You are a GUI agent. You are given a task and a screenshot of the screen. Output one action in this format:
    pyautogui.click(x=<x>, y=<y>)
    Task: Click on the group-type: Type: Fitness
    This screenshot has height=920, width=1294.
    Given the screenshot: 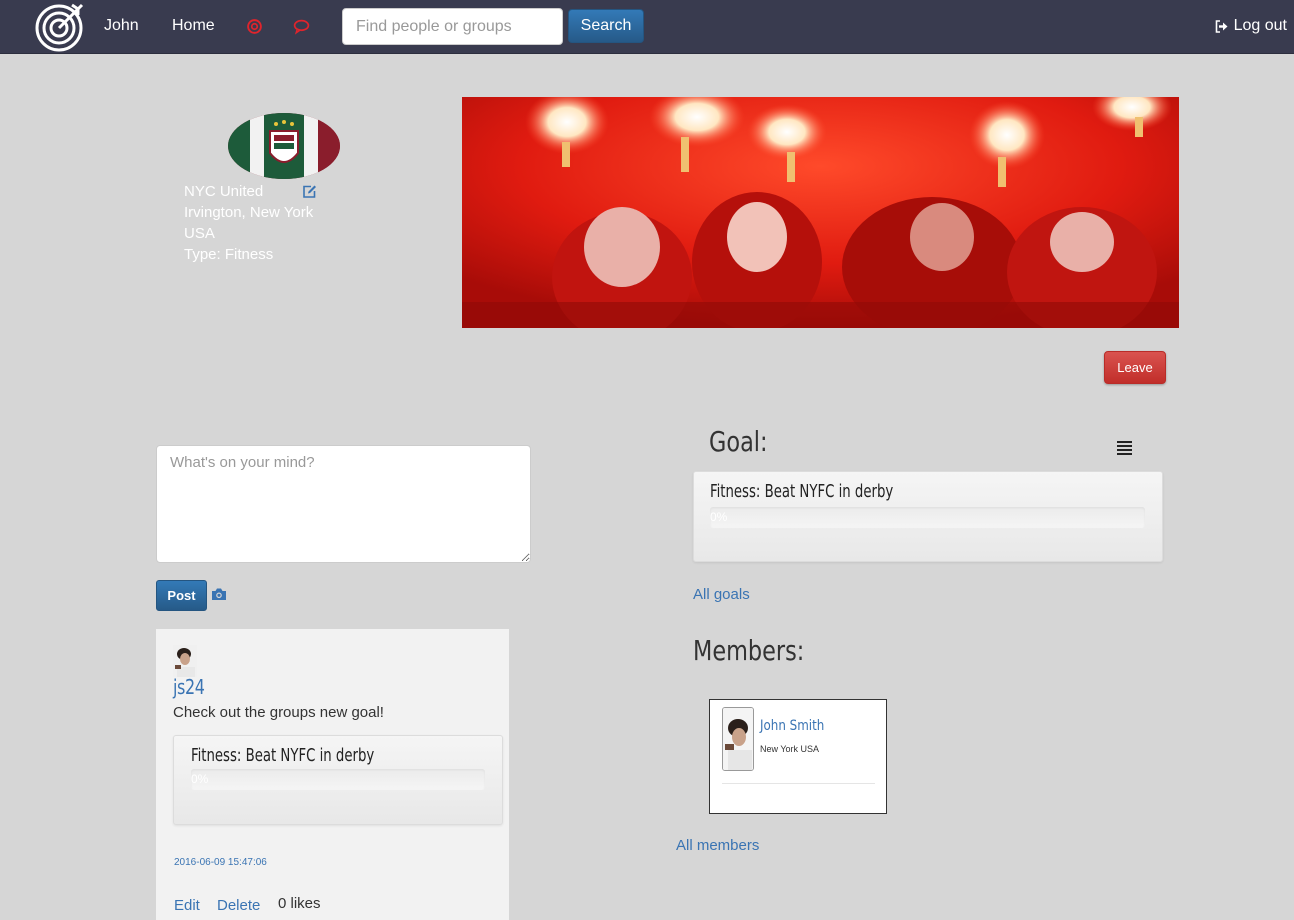 What is the action you would take?
    pyautogui.click(x=229, y=254)
    